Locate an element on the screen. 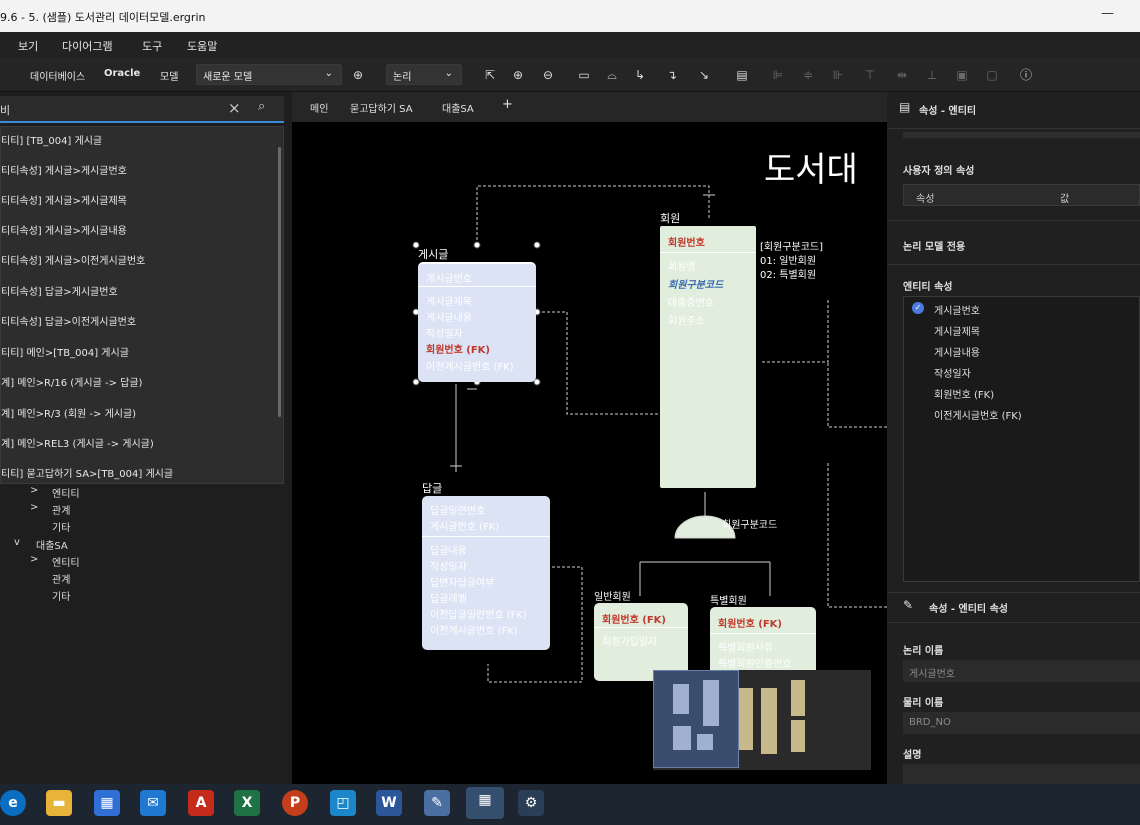 Image resolution: width=1140 pixels, height=825 pixels. excel-icon: X is located at coordinates (247, 803).